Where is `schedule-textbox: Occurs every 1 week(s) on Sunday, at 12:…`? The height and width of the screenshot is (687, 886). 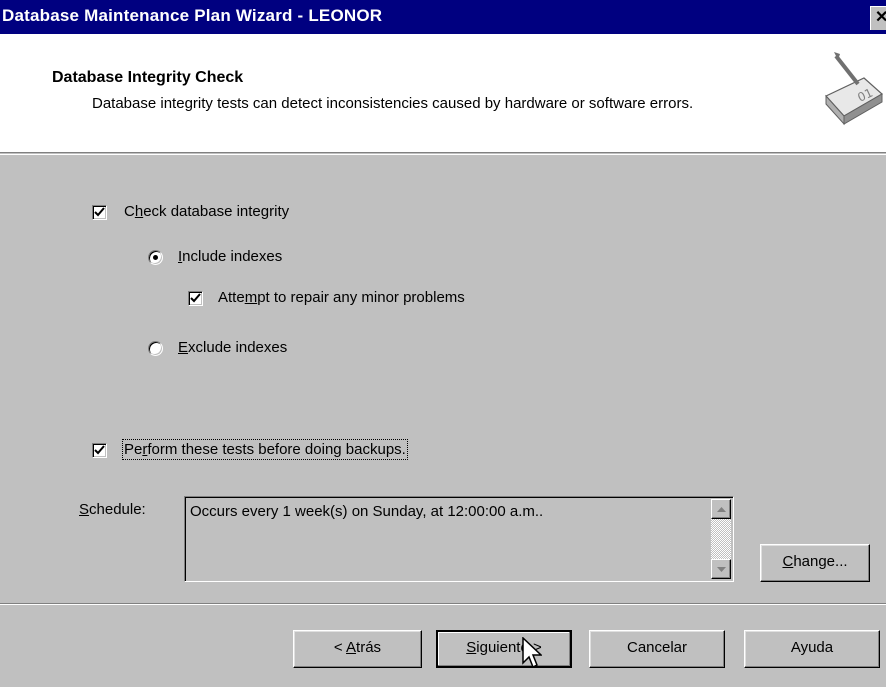 schedule-textbox: Occurs every 1 week(s) on Sunday, at 12:… is located at coordinates (459, 539).